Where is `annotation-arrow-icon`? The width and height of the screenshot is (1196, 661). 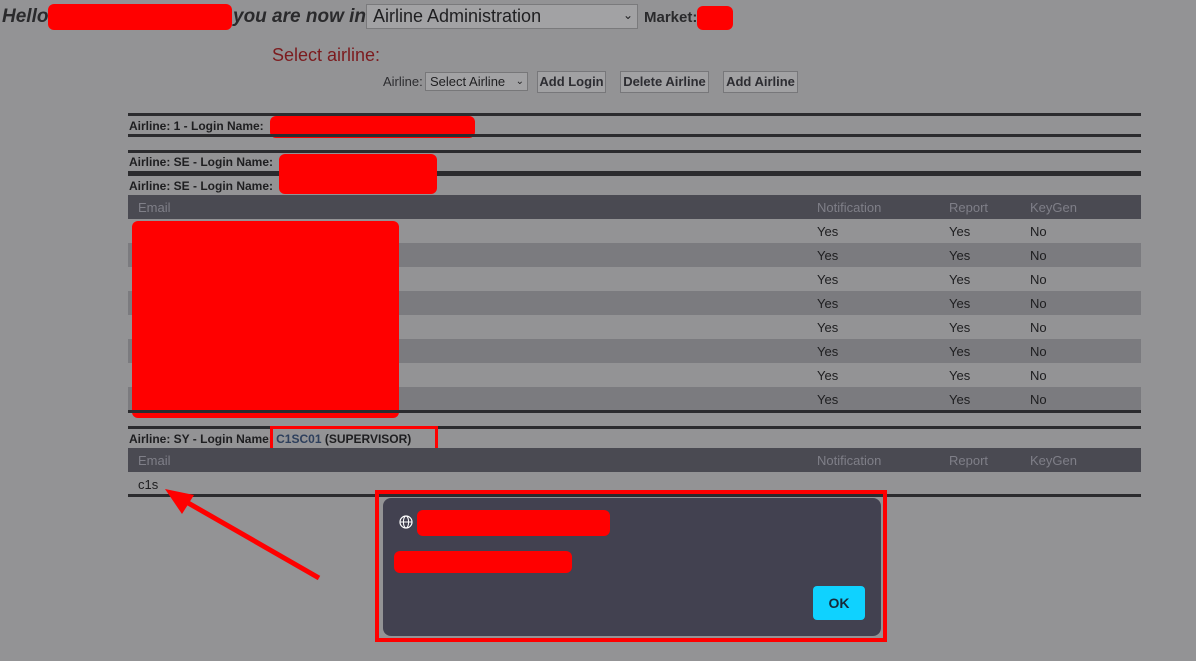 annotation-arrow-icon is located at coordinates (243, 535).